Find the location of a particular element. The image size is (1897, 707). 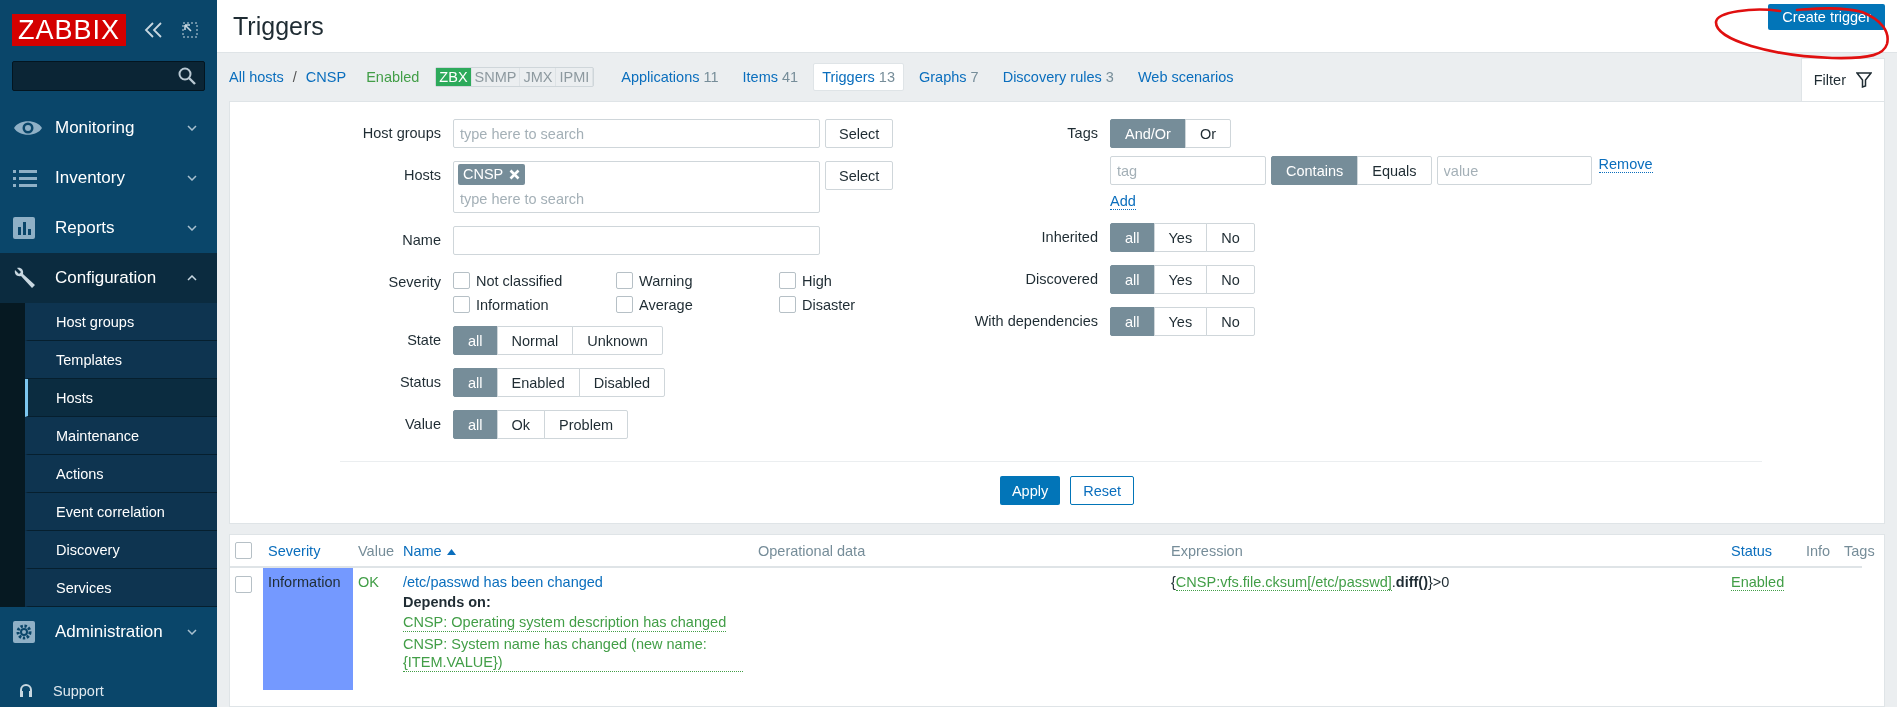

bar-chart-icon is located at coordinates (24, 228).